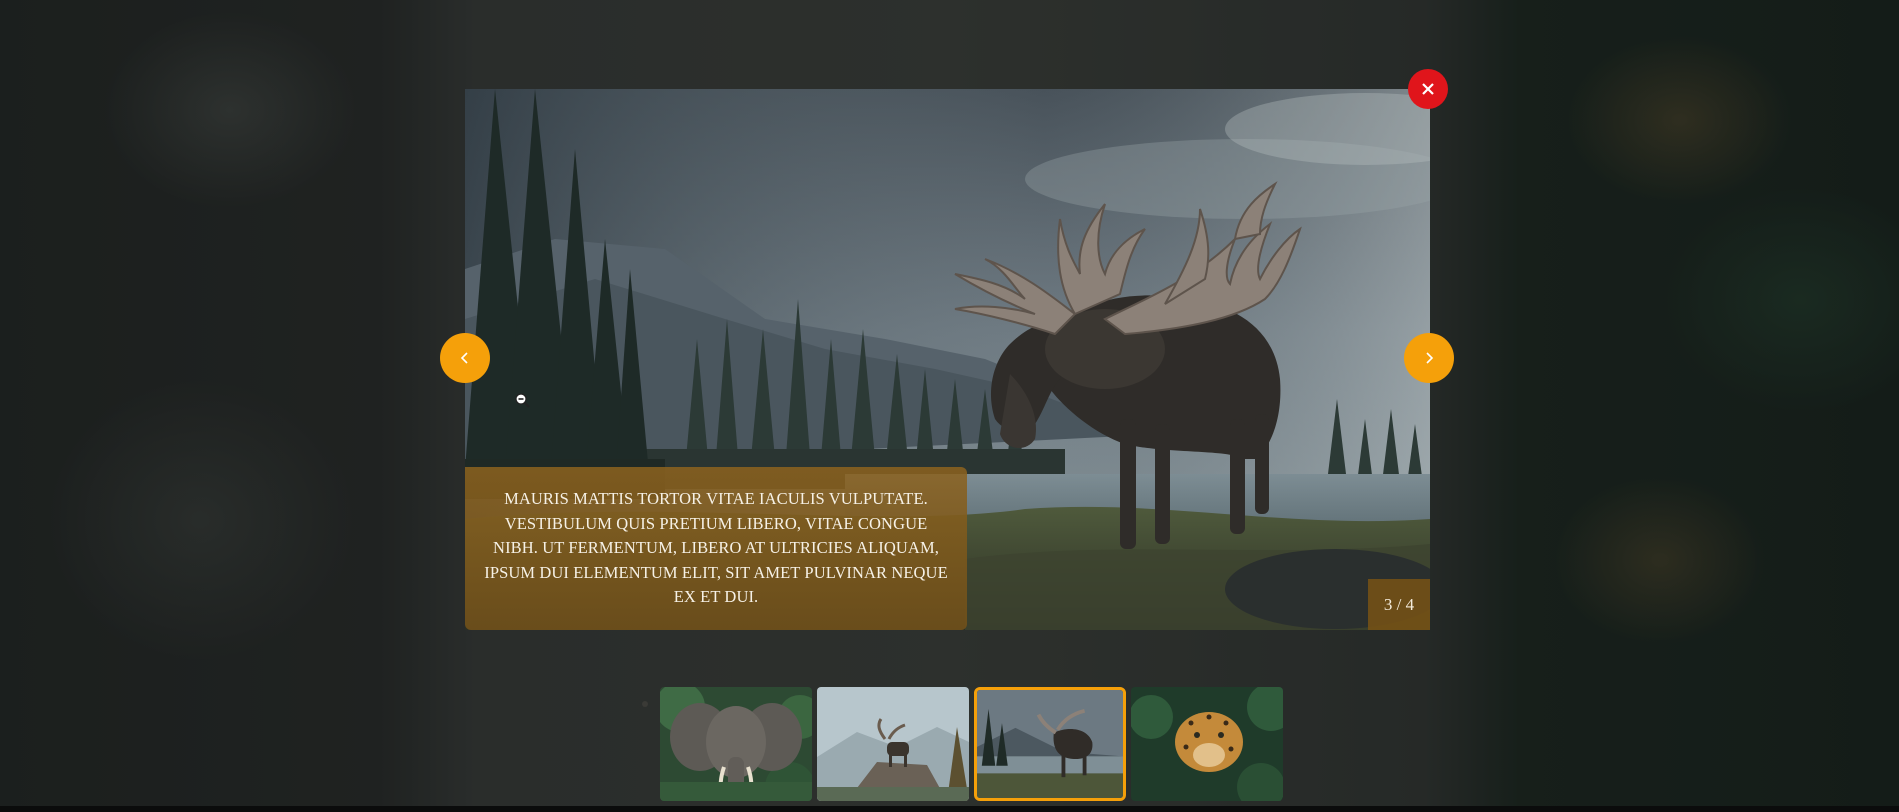 This screenshot has height=812, width=1899. I want to click on chevron-right-icon, so click(1430, 358).